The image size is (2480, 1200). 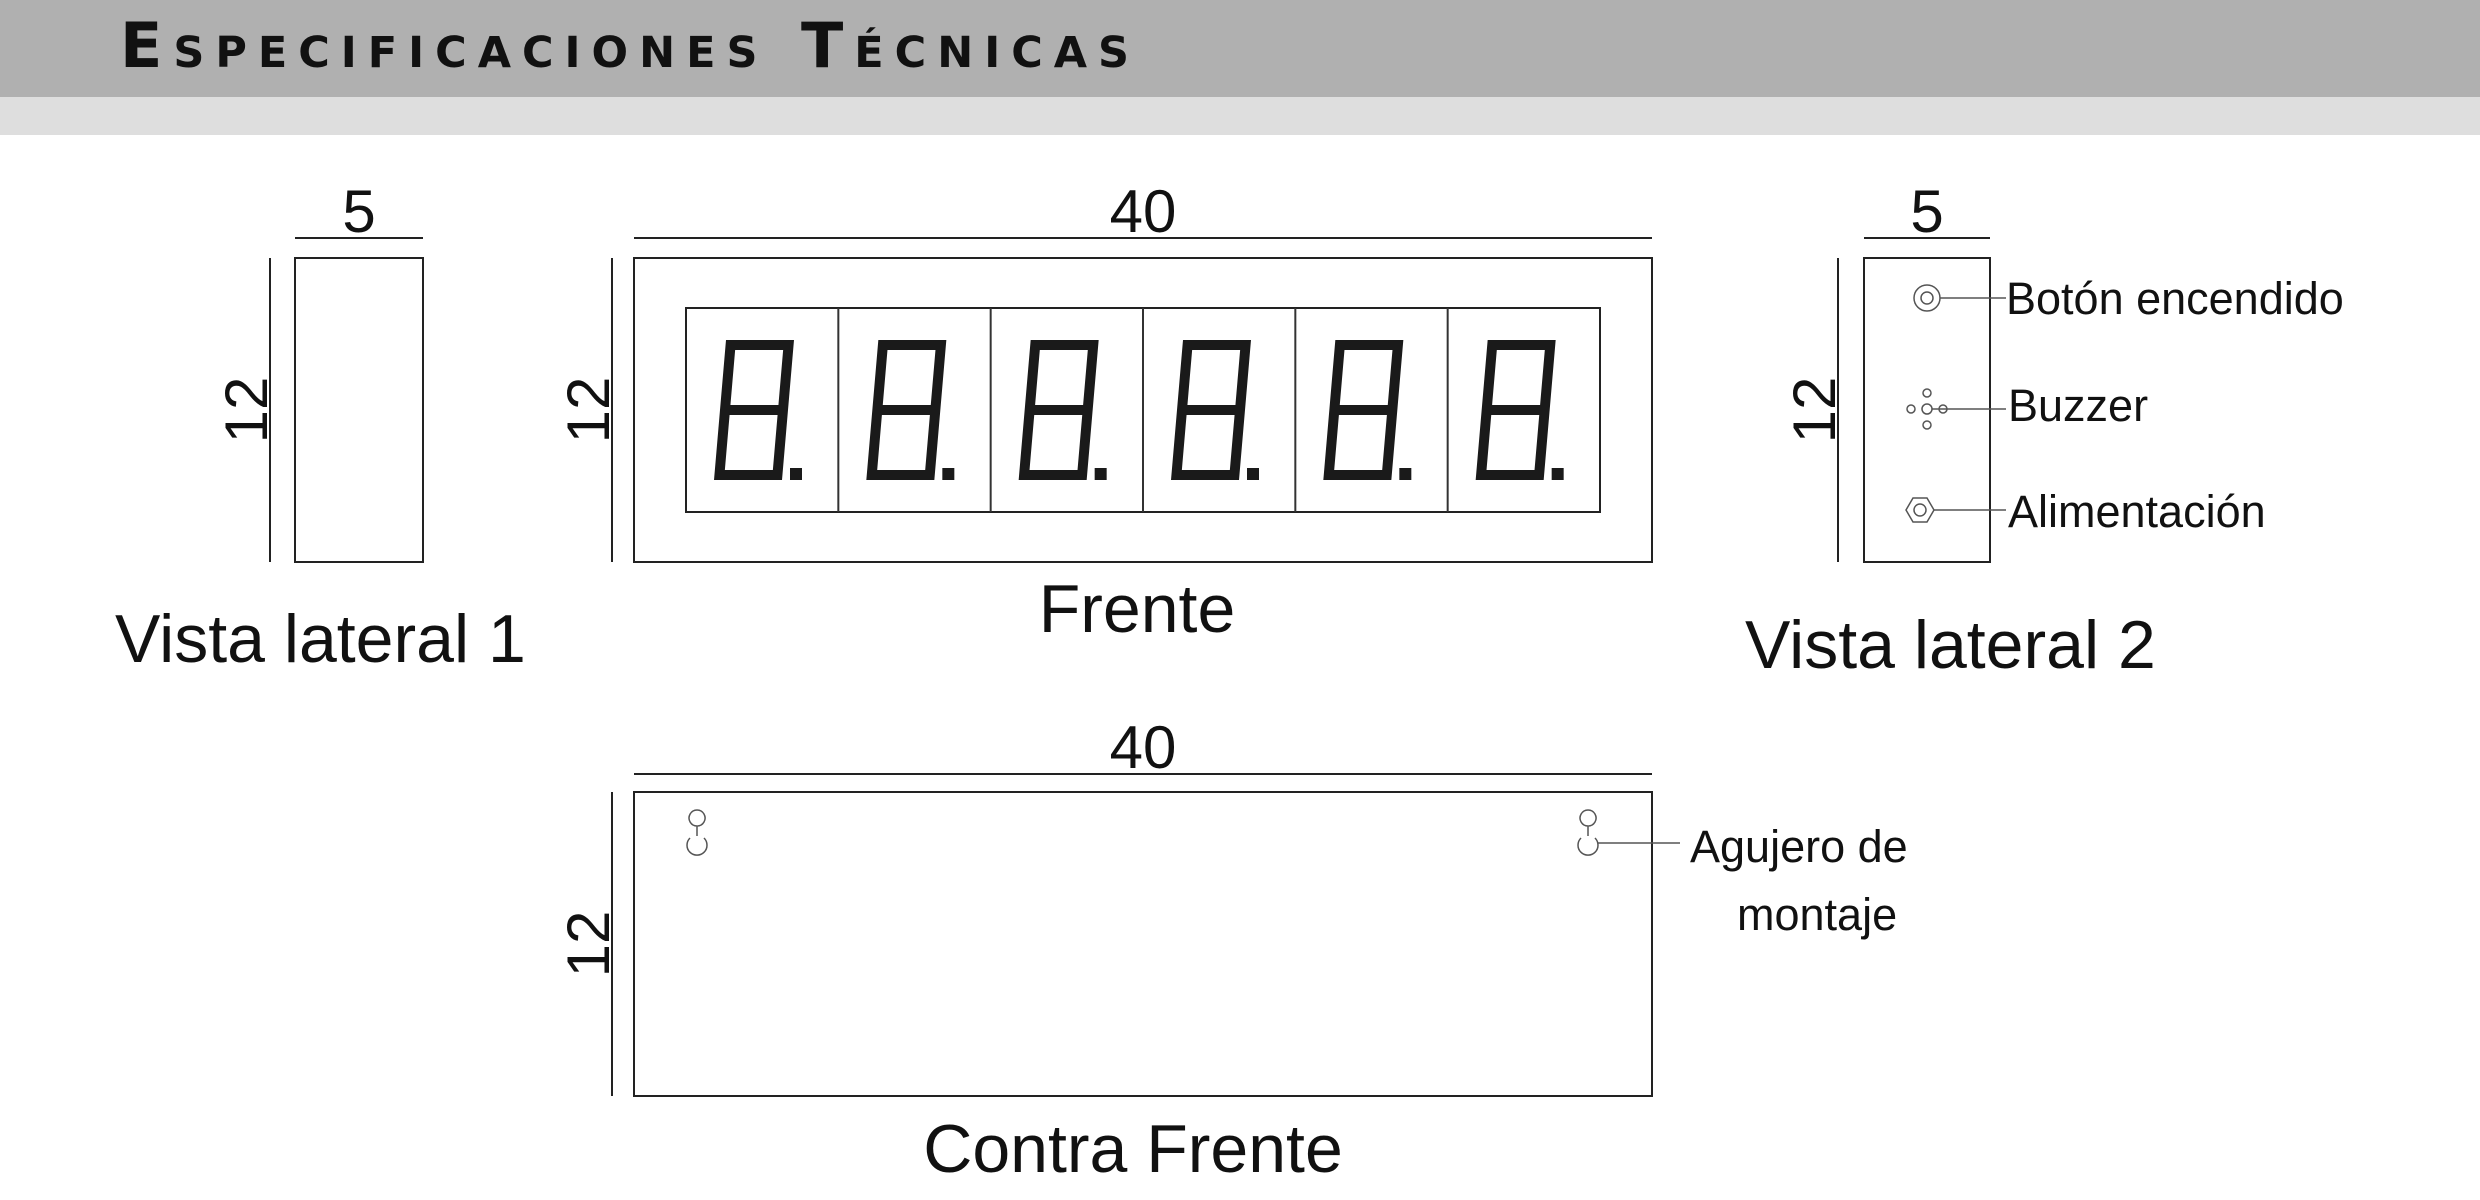 What do you see at coordinates (320, 639) in the screenshot?
I see `side1-caption: Vista lateral 1` at bounding box center [320, 639].